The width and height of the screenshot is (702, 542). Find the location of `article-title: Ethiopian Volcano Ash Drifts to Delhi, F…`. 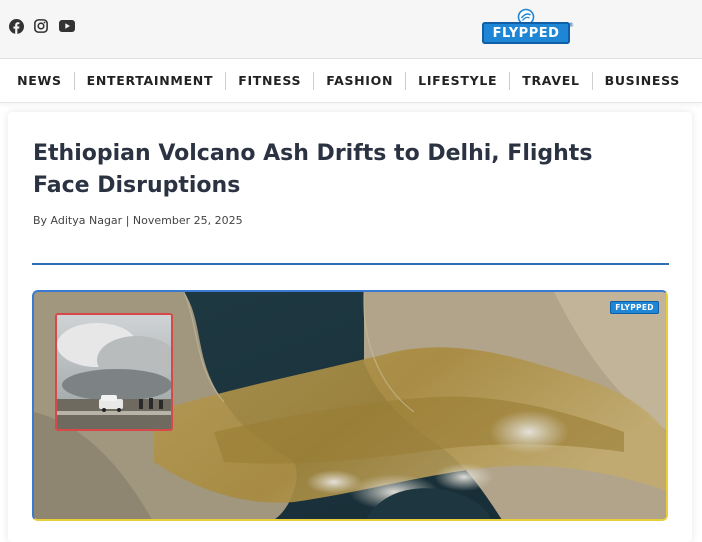

article-title: Ethiopian Volcano Ash Drifts to Delhi, F… is located at coordinates (313, 169).